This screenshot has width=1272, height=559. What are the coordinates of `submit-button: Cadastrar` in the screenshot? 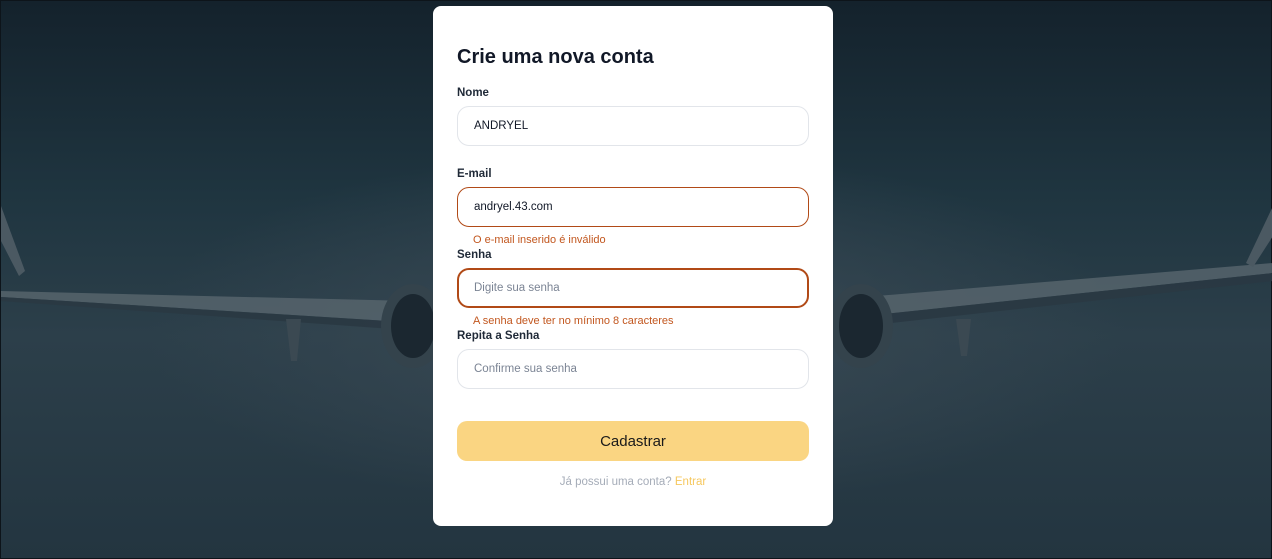 It's located at (633, 441).